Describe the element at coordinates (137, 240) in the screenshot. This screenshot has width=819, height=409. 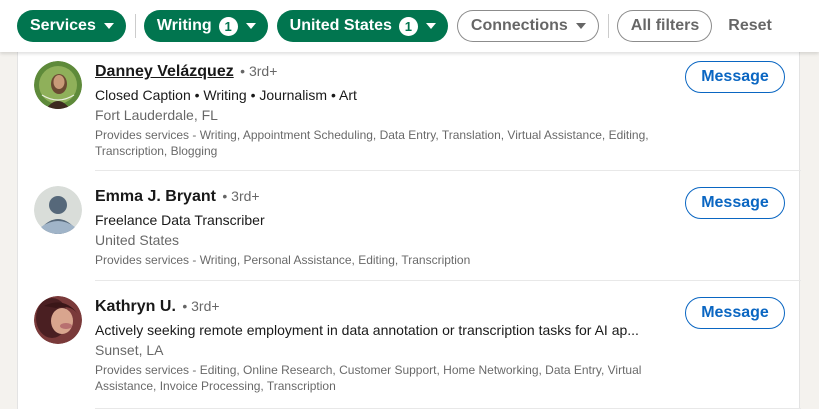
I see `profile-location: United States` at that location.